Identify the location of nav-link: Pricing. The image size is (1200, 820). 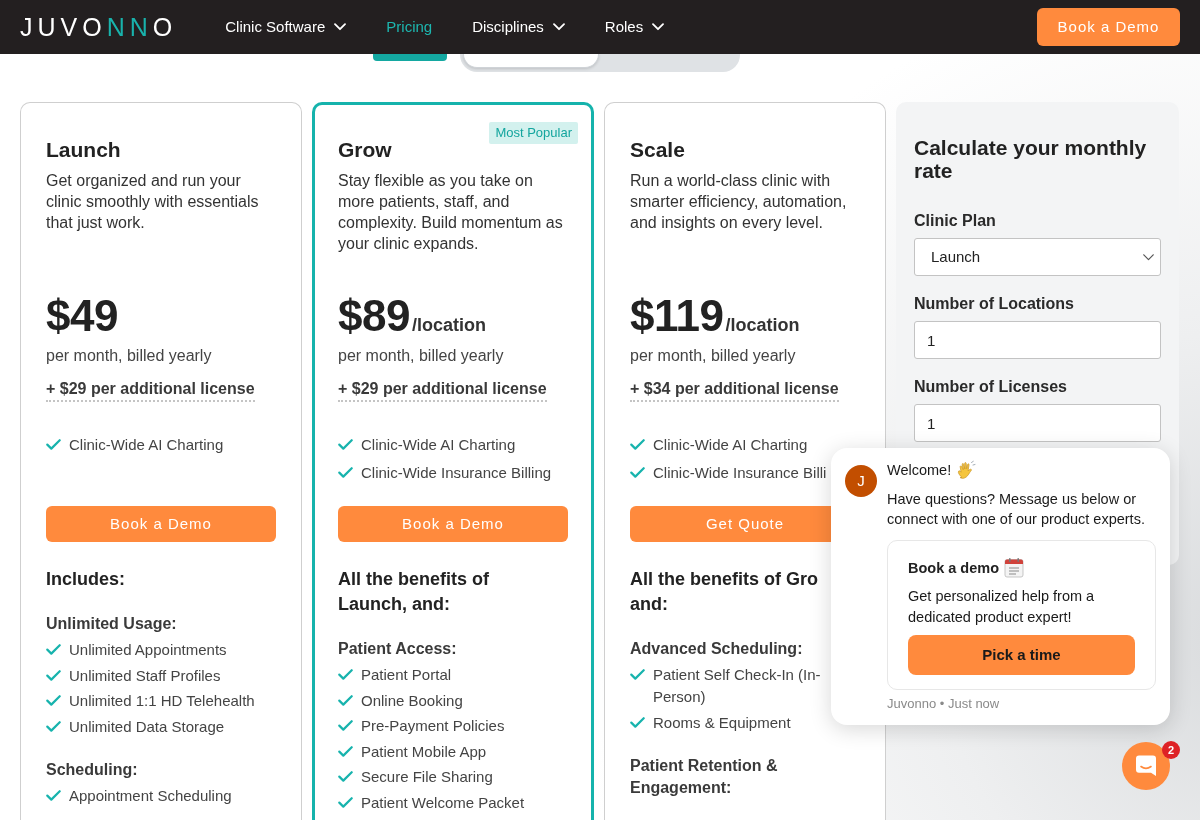
(409, 27).